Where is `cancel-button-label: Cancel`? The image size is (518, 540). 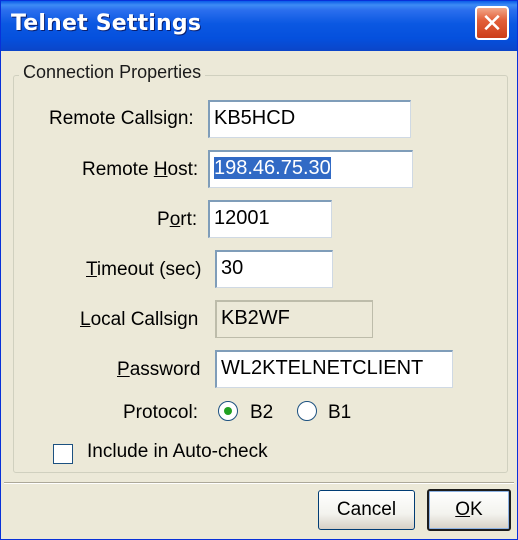
cancel-button-label: Cancel is located at coordinates (366, 509).